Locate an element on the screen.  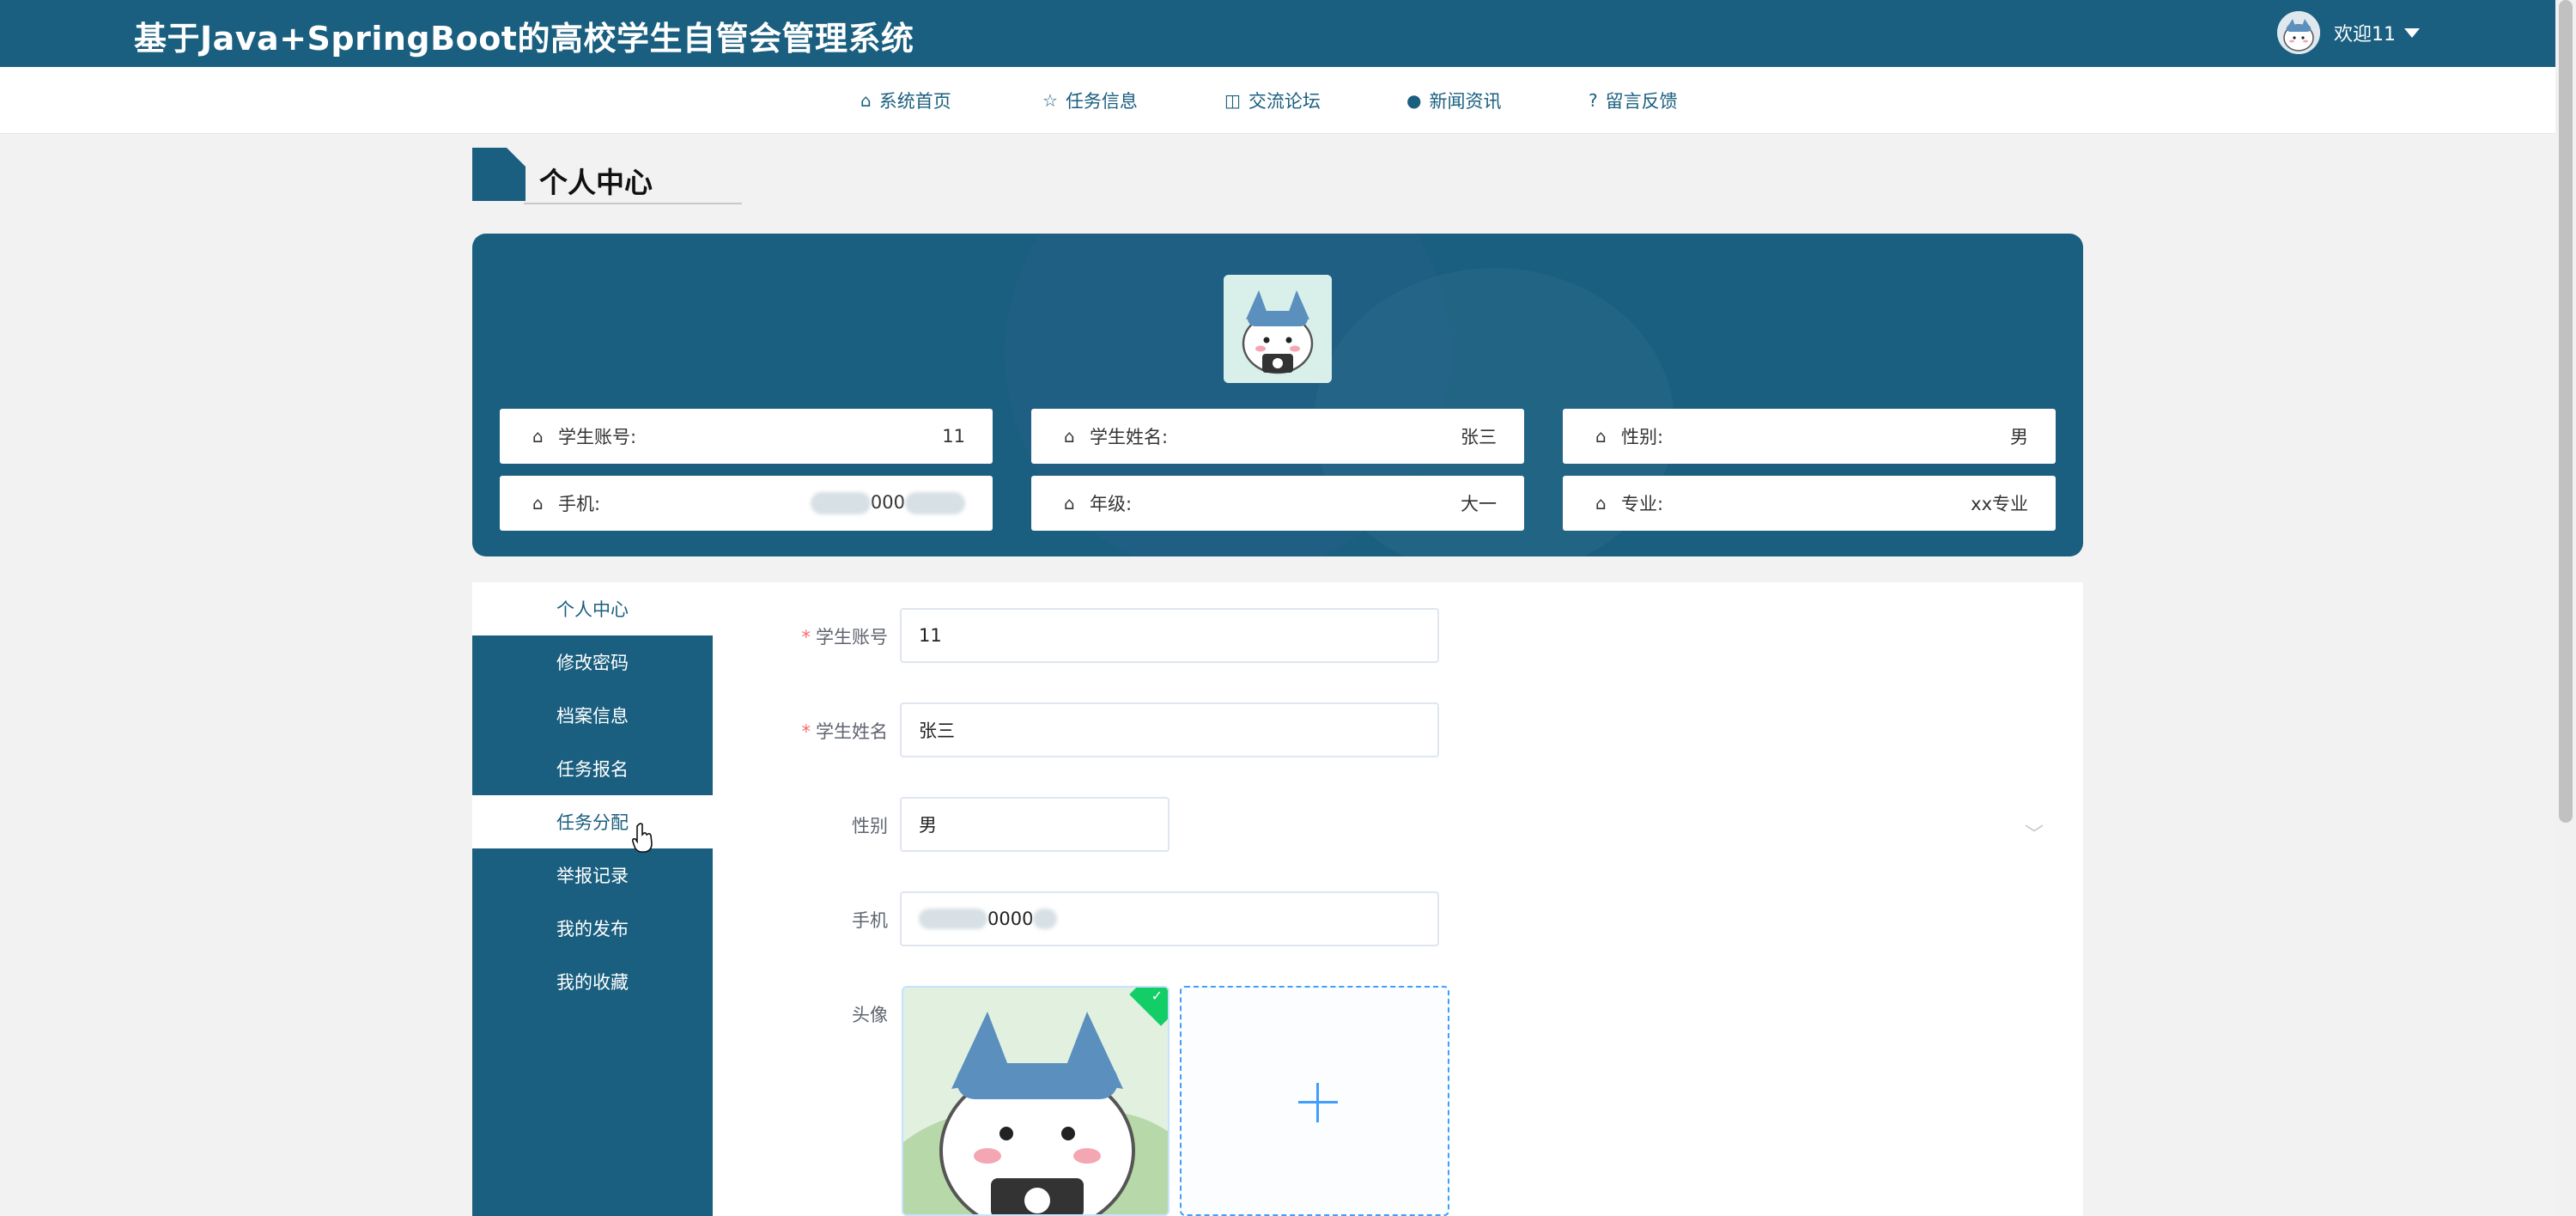
info-phone-value: 000 is located at coordinates (888, 503).